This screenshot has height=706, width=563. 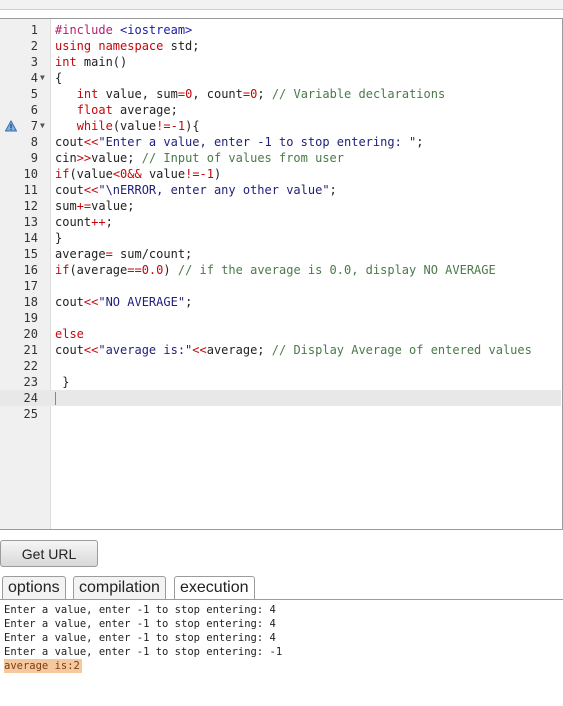 I want to click on code-line: 18 cout<<"NO AVERAGE";, so click(x=280, y=302).